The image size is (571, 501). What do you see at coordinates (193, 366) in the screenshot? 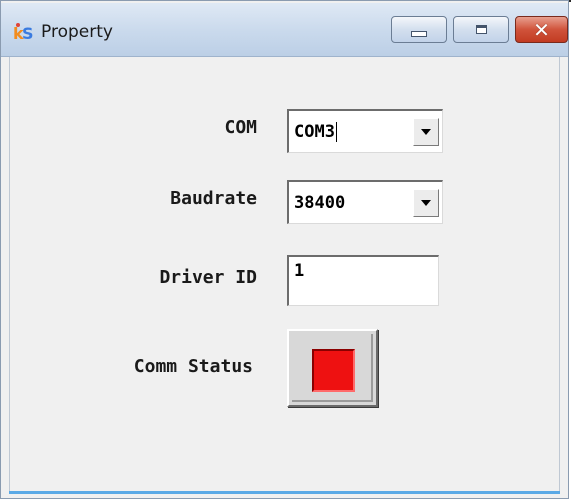
I see `comm-status-label: Comm Status` at bounding box center [193, 366].